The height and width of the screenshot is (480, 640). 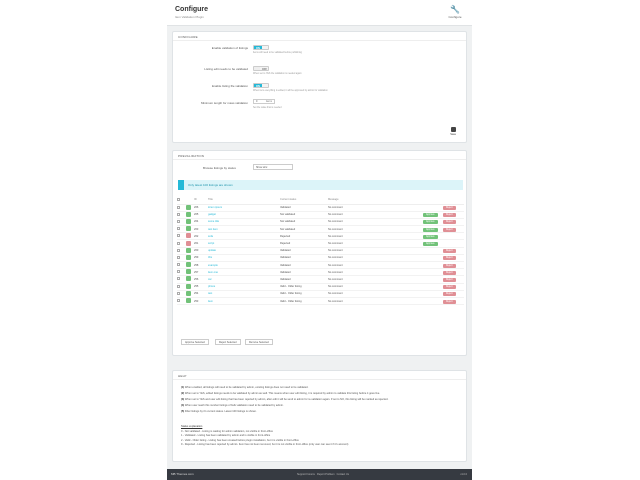 What do you see at coordinates (343, 474) in the screenshot?
I see `contact-link: Contact Us` at bounding box center [343, 474].